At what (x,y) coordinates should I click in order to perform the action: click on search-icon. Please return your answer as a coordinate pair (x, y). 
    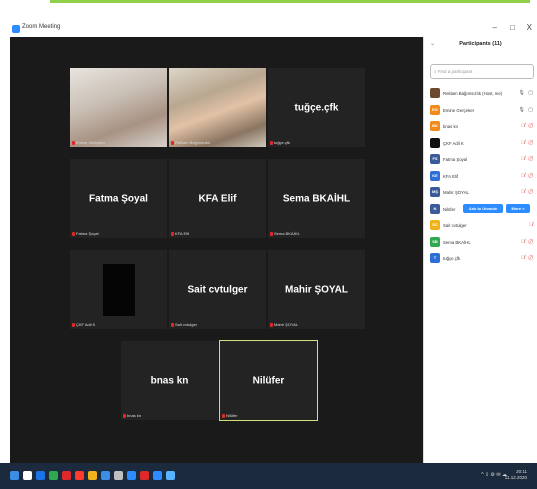
    Looking at the image, I should click on (27, 475).